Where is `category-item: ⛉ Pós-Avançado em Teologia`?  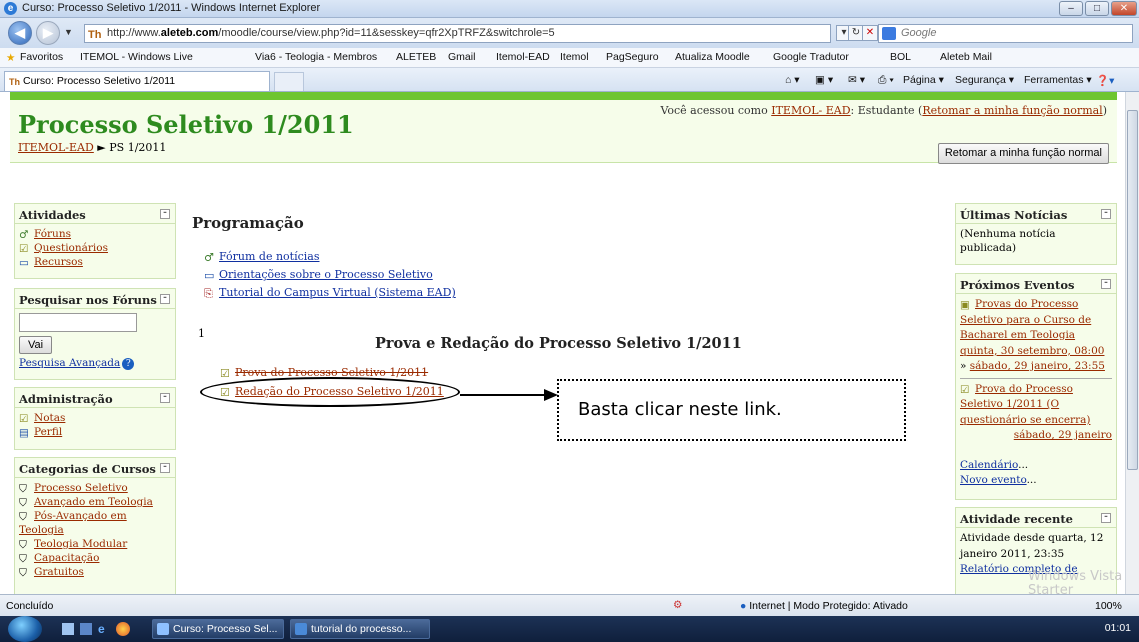
category-item: ⛉ Pós-Avançado em Teologia is located at coordinates (95, 523).